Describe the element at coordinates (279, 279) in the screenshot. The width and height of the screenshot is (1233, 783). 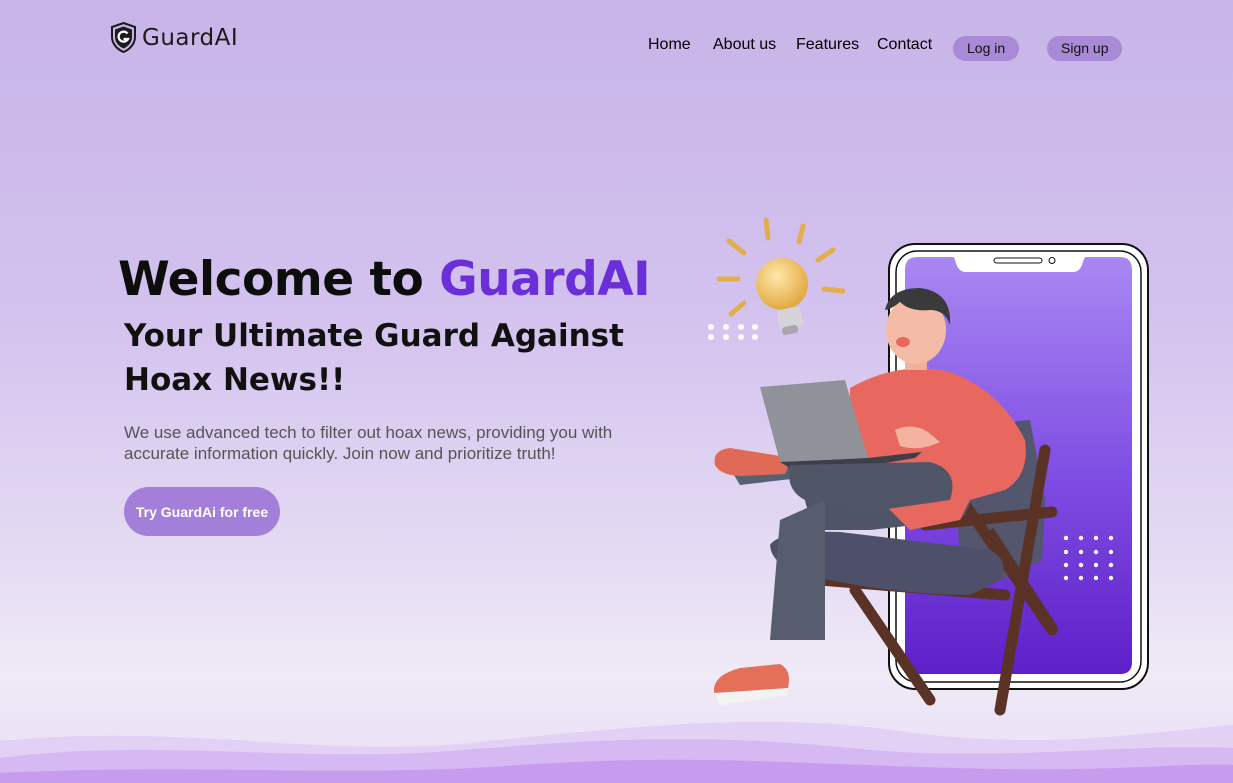
I see `hero-title-prefix: Welcome to` at that location.